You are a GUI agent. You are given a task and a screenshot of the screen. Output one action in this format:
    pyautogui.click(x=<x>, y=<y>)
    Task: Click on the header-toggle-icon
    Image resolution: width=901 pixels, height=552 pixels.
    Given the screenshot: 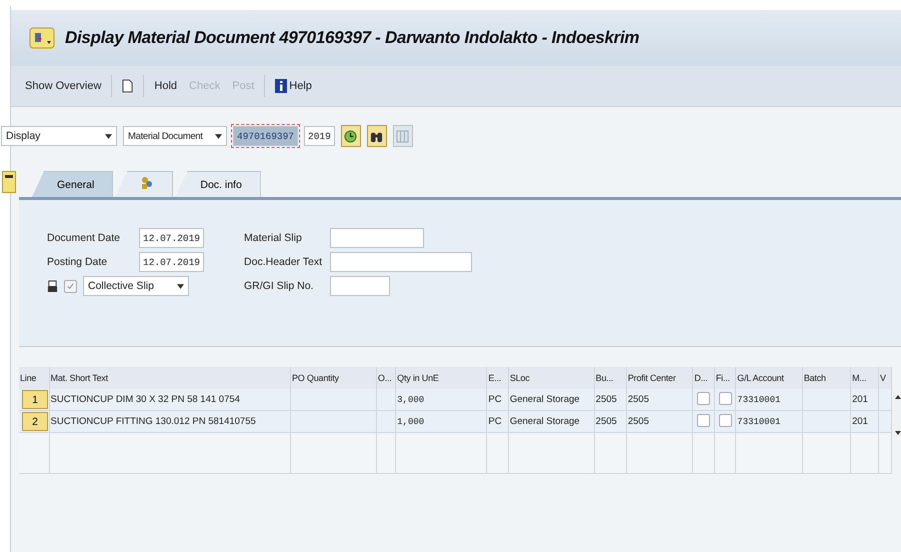 What is the action you would take?
    pyautogui.click(x=9, y=182)
    